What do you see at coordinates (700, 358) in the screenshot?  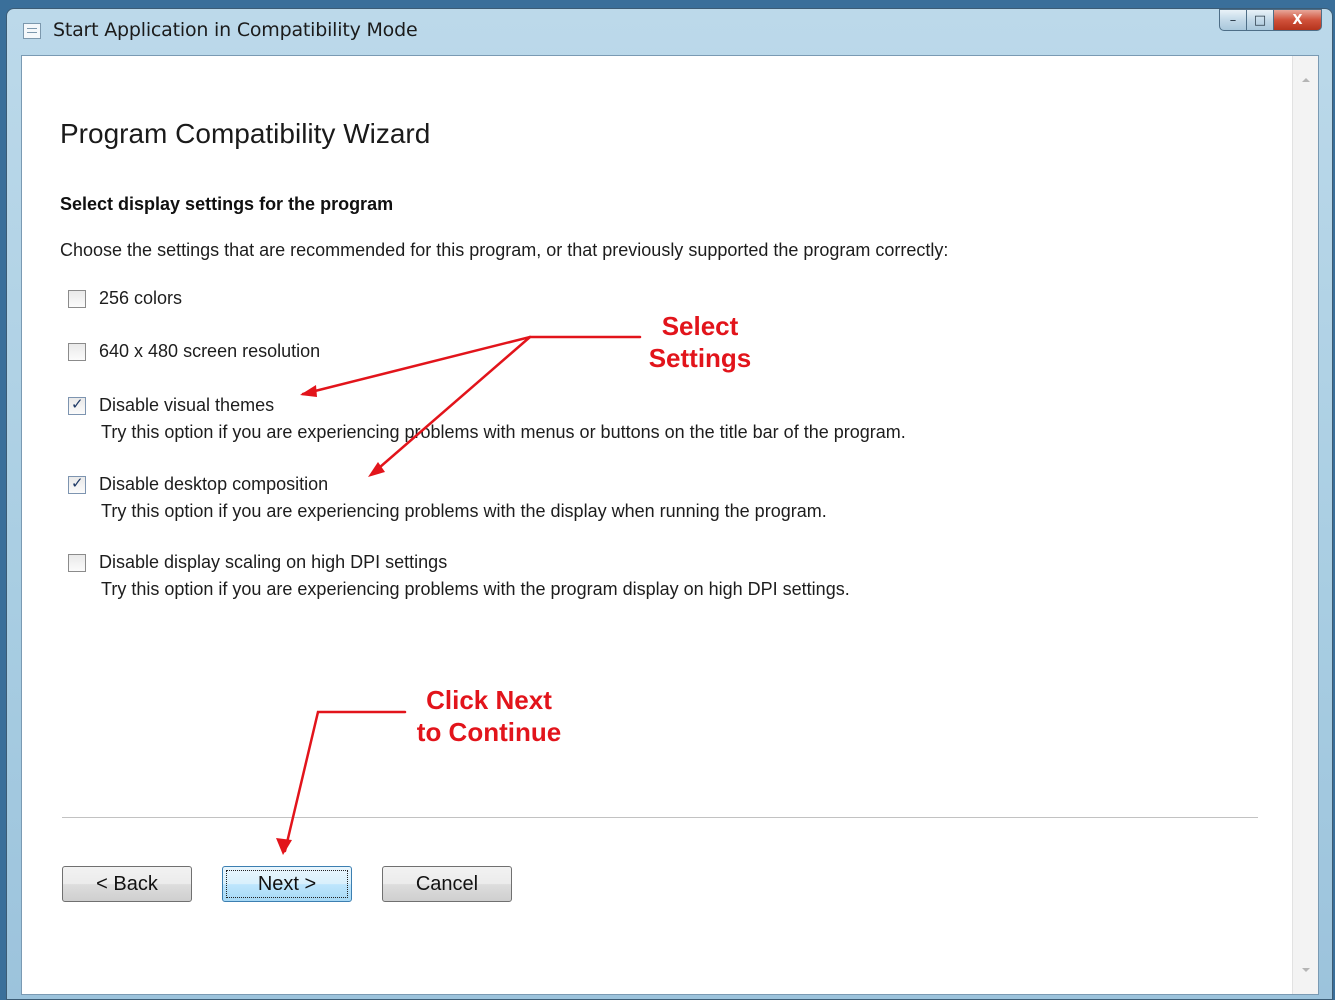 I see `annotation-line: Settings` at bounding box center [700, 358].